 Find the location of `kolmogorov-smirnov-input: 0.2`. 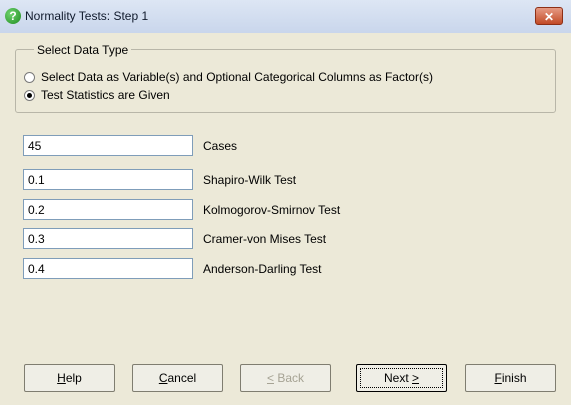

kolmogorov-smirnov-input: 0.2 is located at coordinates (108, 209).